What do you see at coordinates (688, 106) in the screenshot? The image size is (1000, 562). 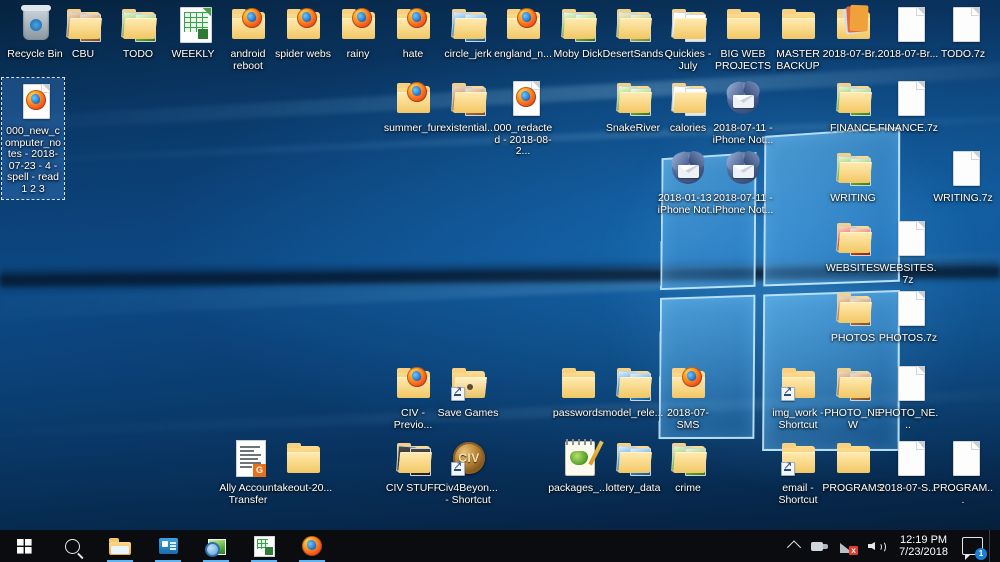 I see `desktop-icon-calories: calories` at bounding box center [688, 106].